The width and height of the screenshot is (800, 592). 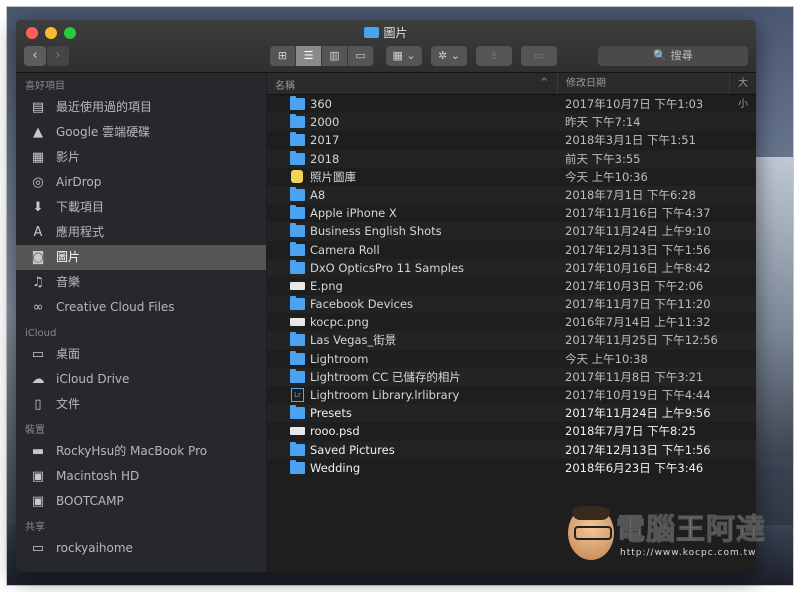 What do you see at coordinates (141, 232) in the screenshot?
I see `sidebar-item: A 應用程式` at bounding box center [141, 232].